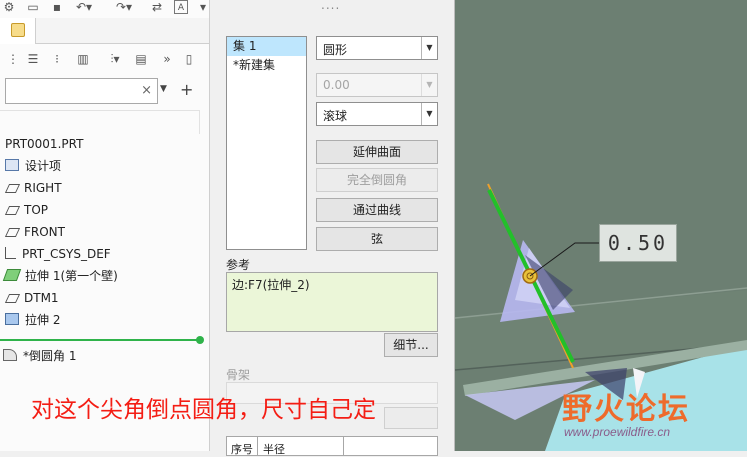  I want to click on csys-icon, so click(10, 253).